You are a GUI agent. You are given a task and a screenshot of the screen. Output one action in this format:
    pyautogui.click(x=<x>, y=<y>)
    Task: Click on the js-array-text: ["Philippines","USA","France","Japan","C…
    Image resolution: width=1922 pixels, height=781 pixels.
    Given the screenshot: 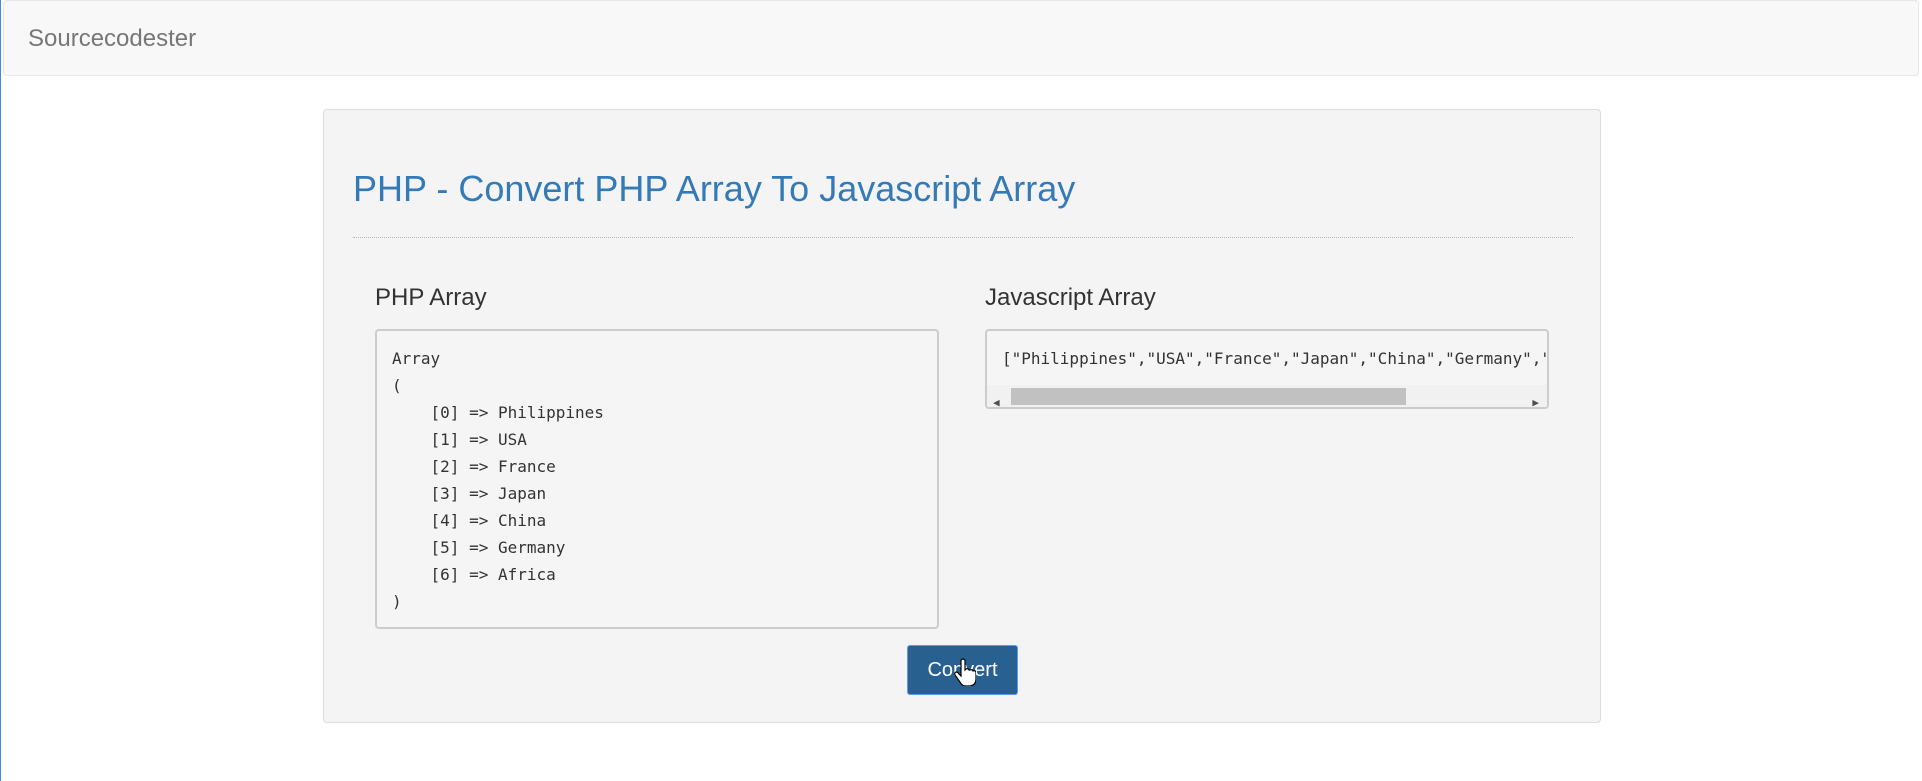 What is the action you would take?
    pyautogui.click(x=1274, y=358)
    